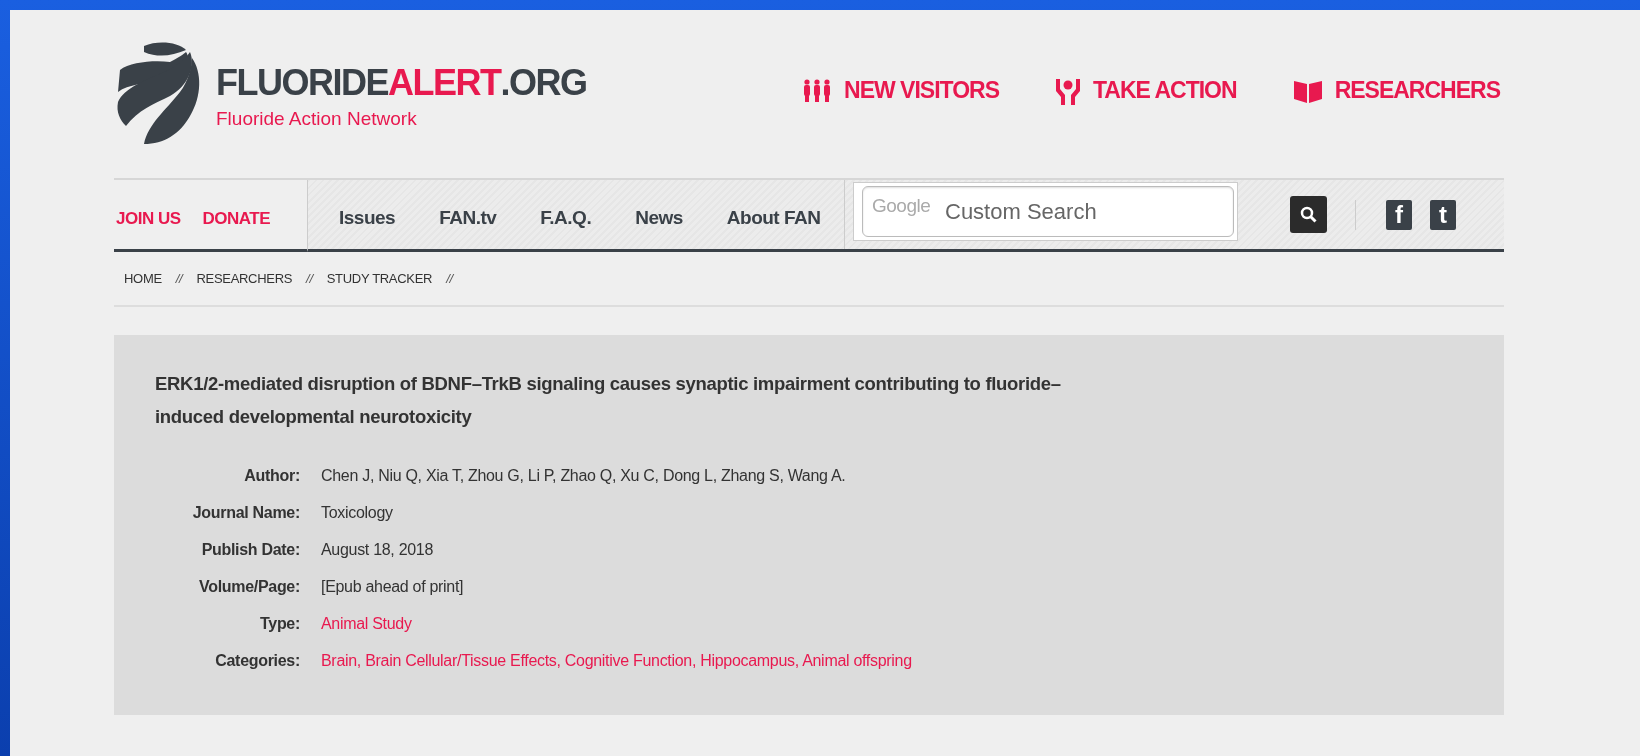 The image size is (1640, 756). I want to click on menu-link: News, so click(659, 217).